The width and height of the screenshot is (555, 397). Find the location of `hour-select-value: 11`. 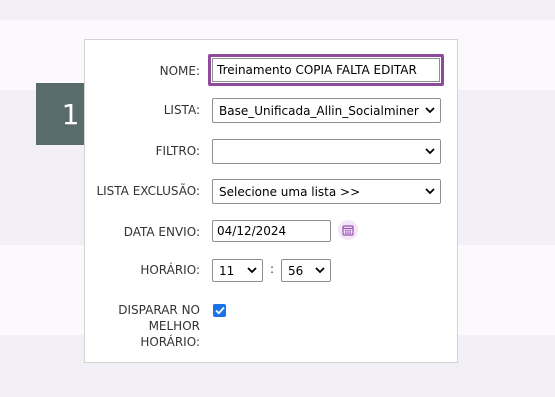

hour-select-value: 11 is located at coordinates (227, 270).